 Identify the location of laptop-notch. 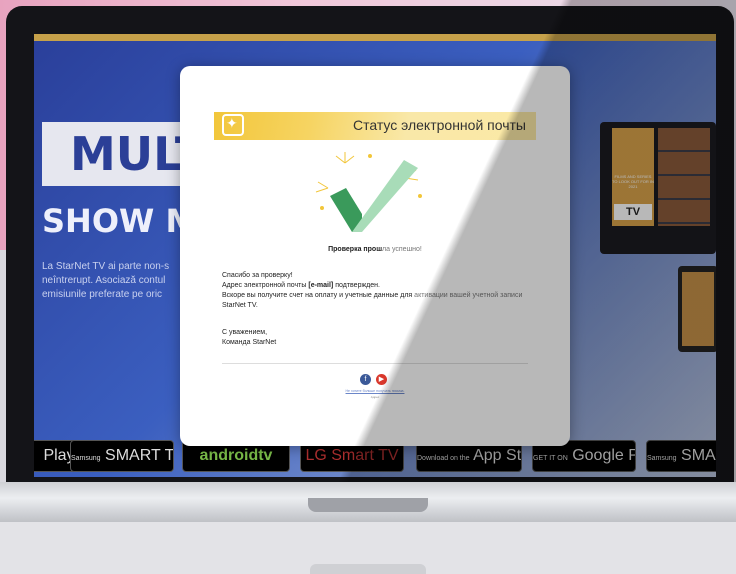
(368, 505).